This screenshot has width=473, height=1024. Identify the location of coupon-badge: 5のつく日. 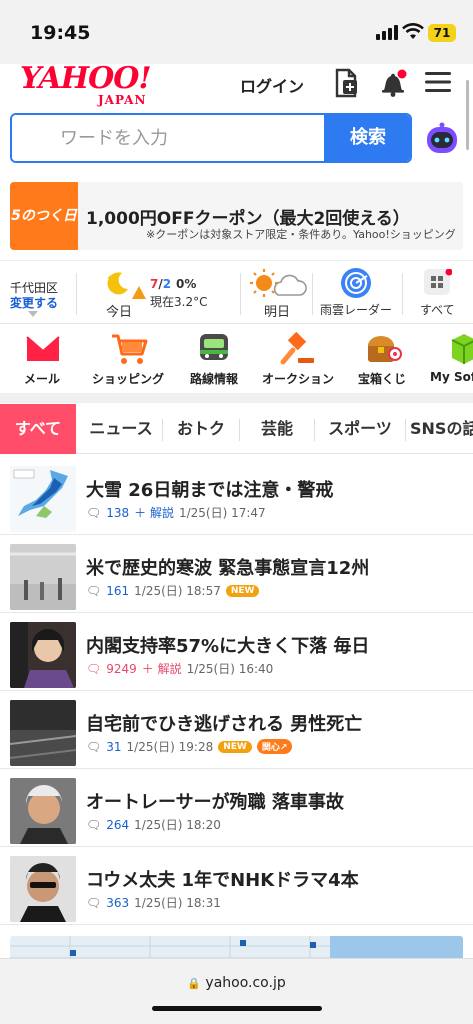
(44, 216).